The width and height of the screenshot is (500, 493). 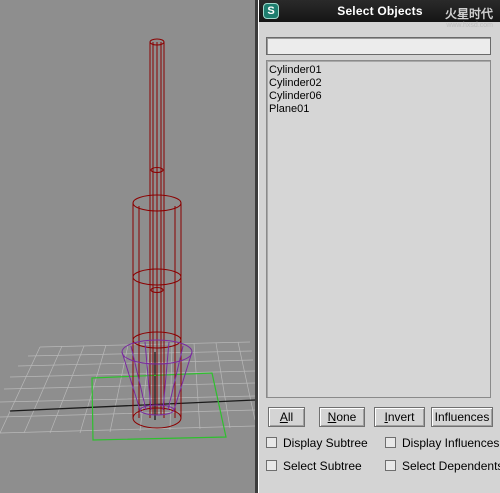 I want to click on influences-button: Influences, so click(x=462, y=417).